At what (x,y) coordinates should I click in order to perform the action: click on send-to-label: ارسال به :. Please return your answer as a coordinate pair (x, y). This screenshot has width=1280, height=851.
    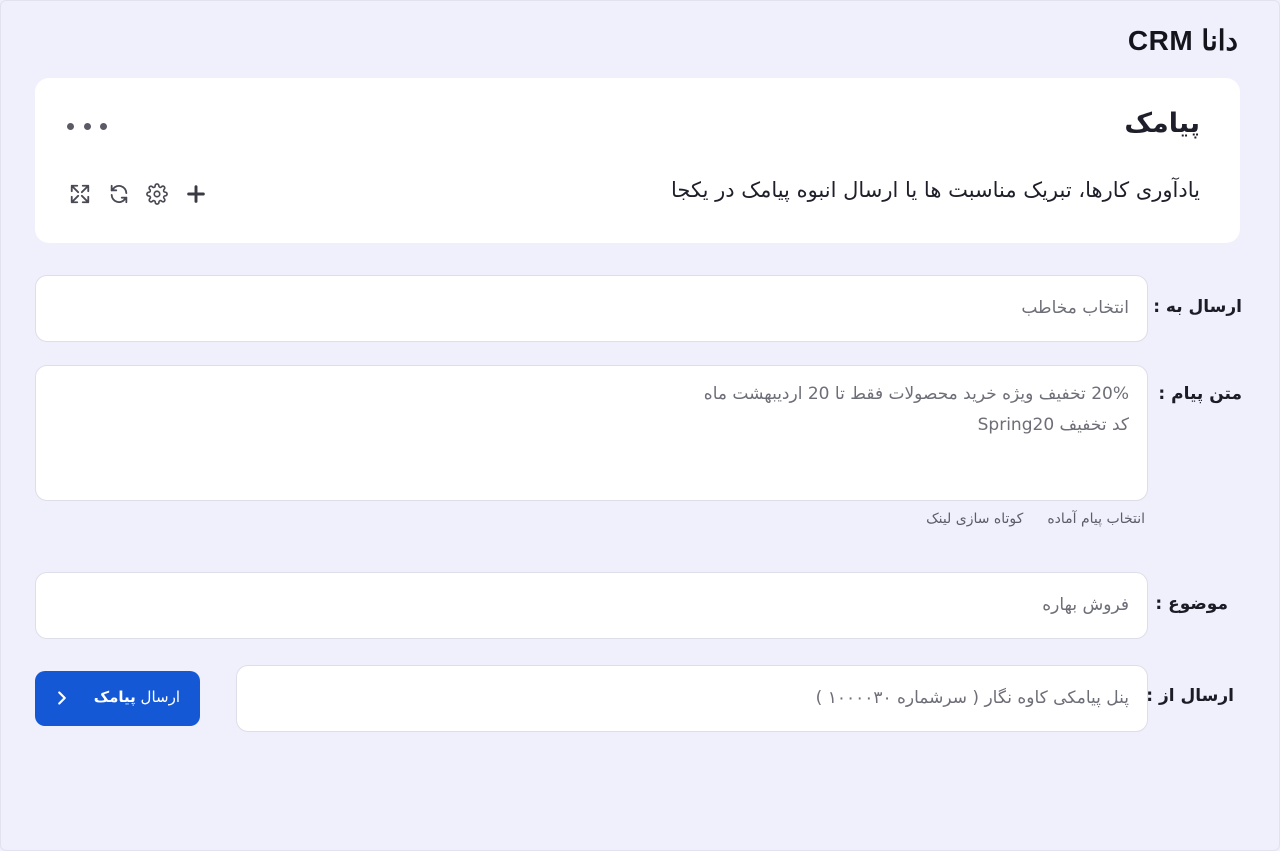
    Looking at the image, I should click on (1197, 307).